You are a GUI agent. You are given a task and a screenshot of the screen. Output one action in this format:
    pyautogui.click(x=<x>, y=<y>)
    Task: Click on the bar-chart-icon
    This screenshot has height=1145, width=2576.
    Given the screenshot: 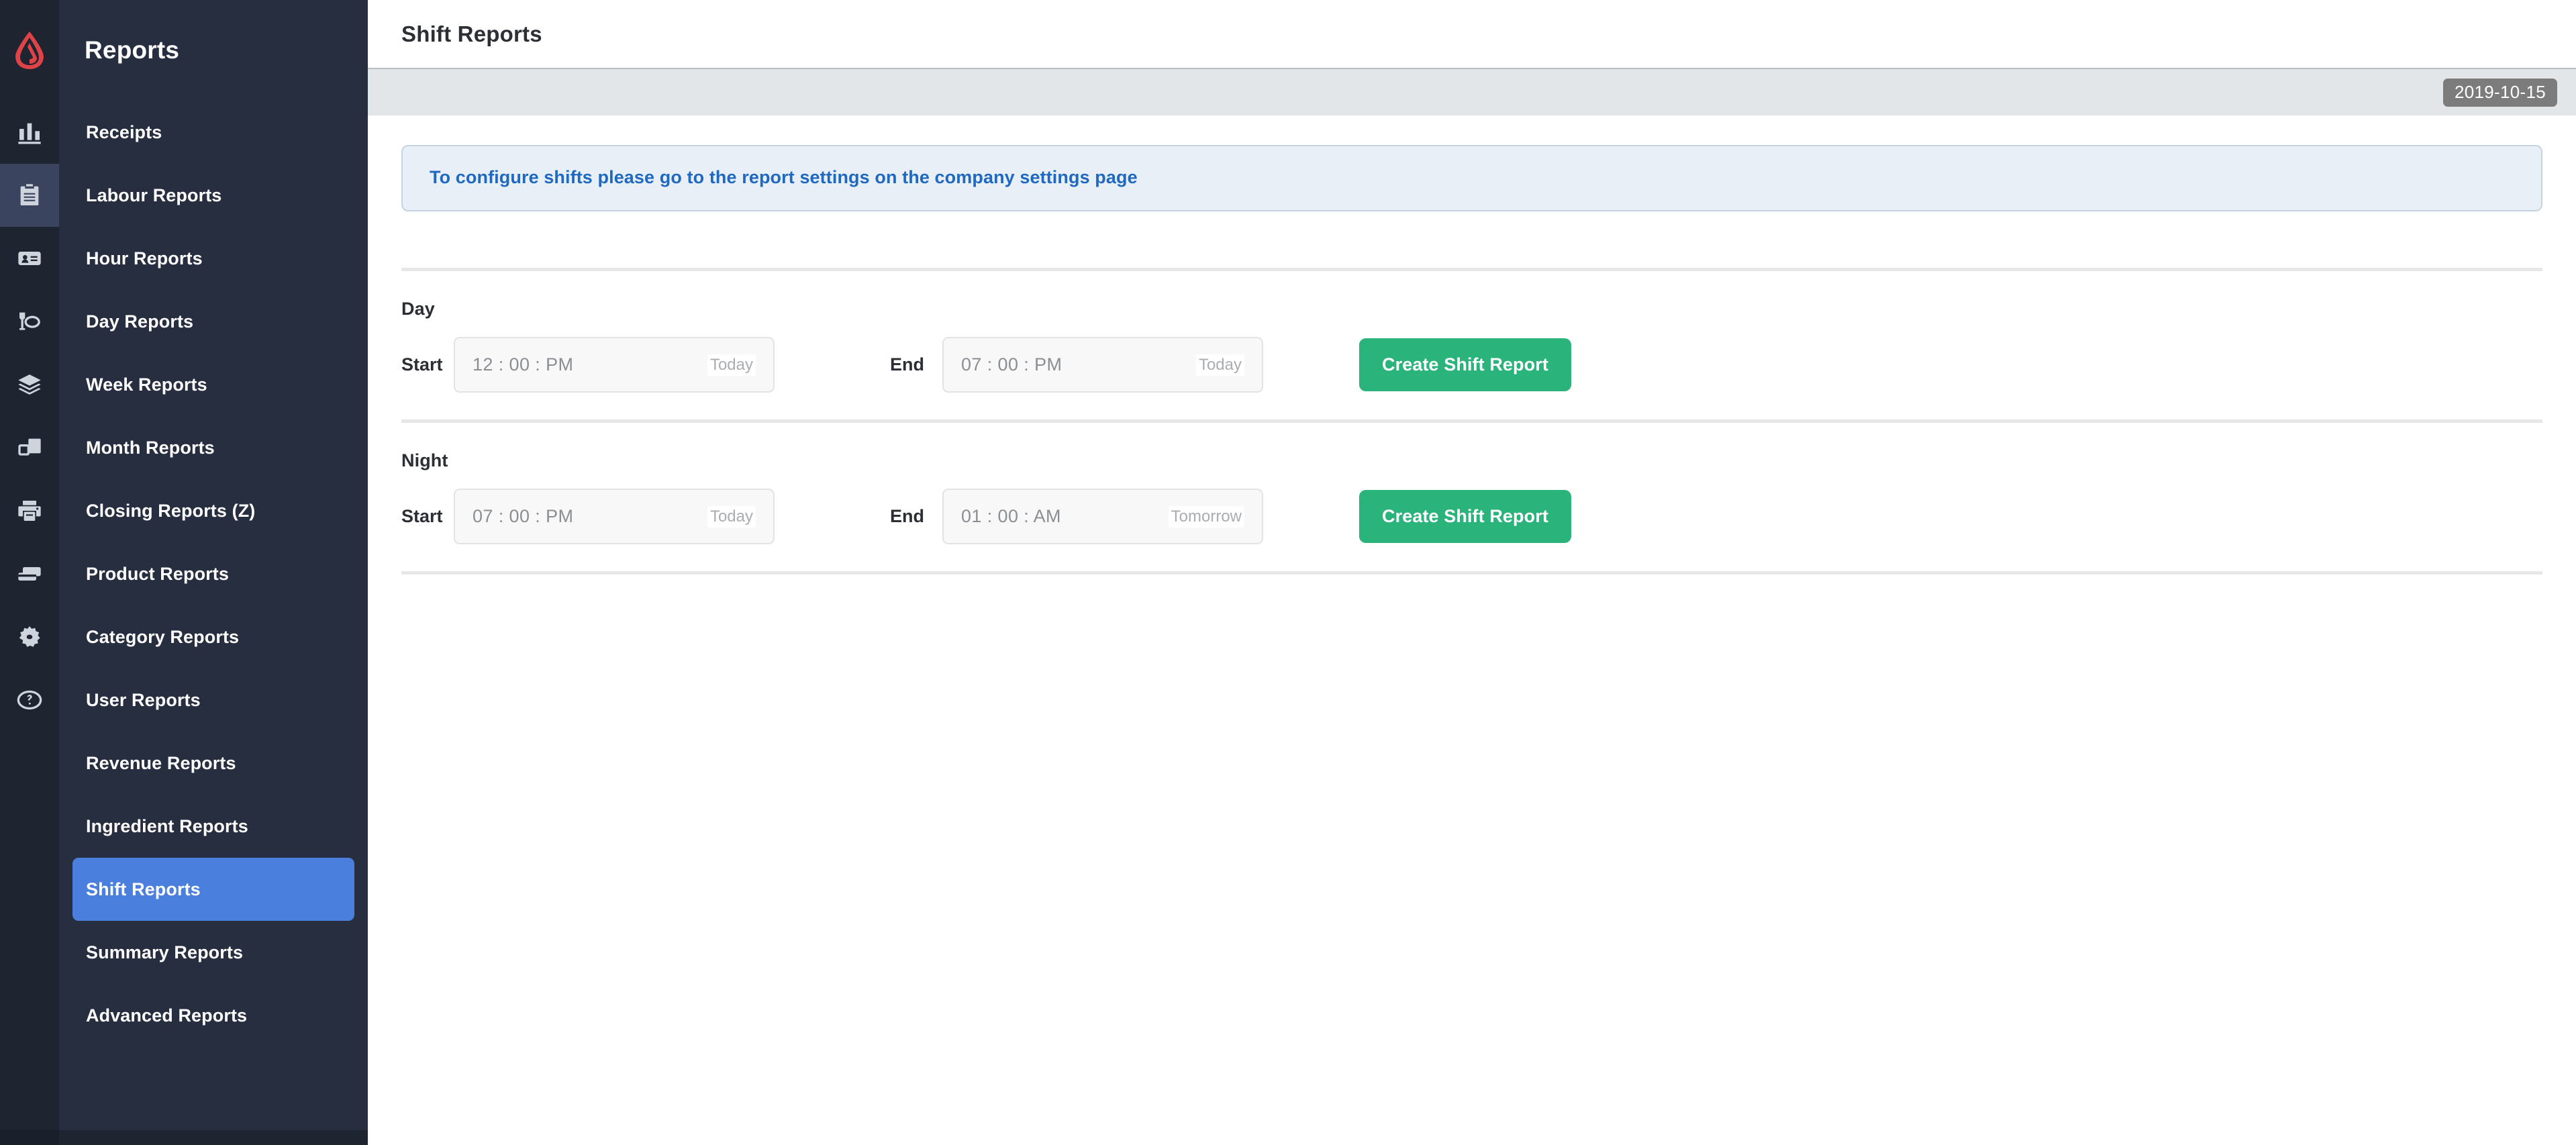 What is the action you would take?
    pyautogui.click(x=29, y=134)
    